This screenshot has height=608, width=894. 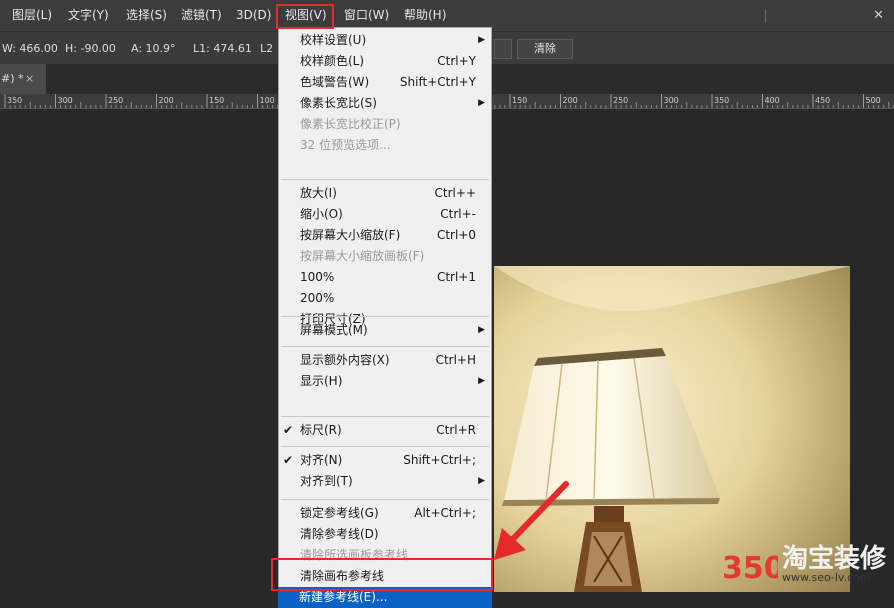 I want to click on menu-item-label: 显示(H), so click(x=321, y=381).